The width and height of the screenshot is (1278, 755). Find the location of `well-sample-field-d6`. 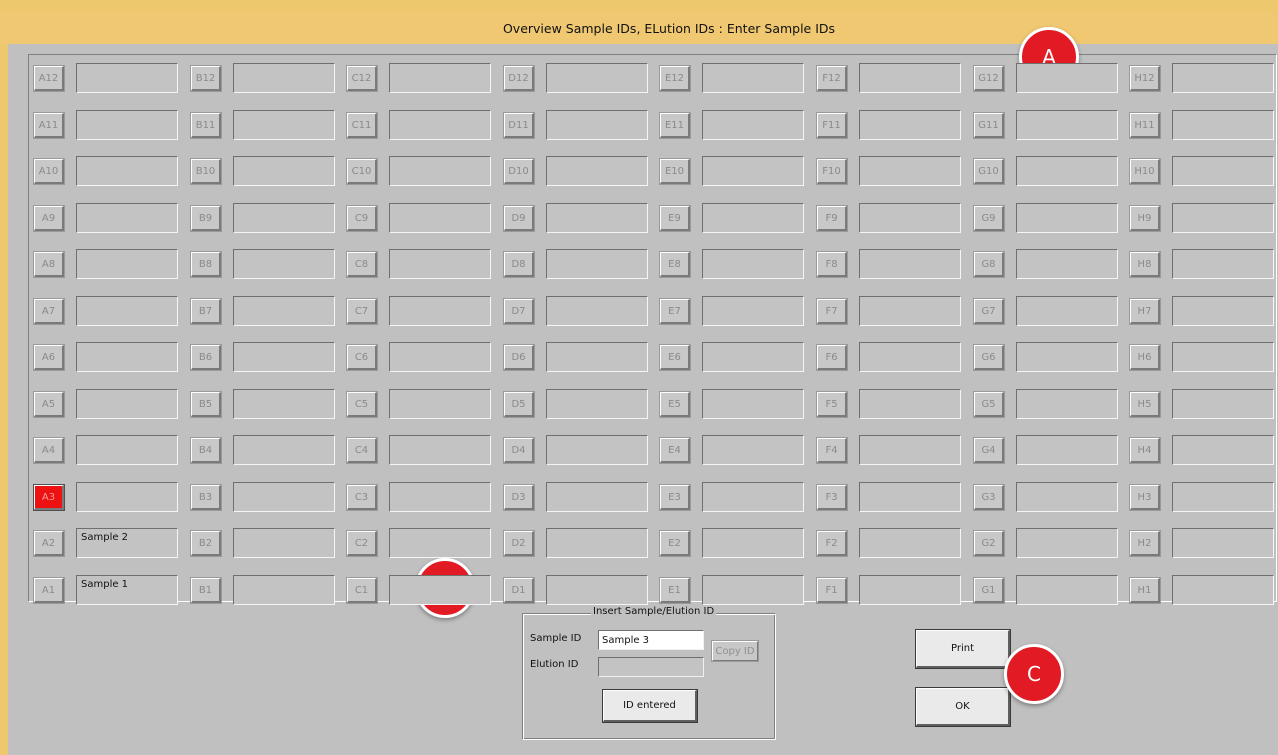

well-sample-field-d6 is located at coordinates (597, 357).